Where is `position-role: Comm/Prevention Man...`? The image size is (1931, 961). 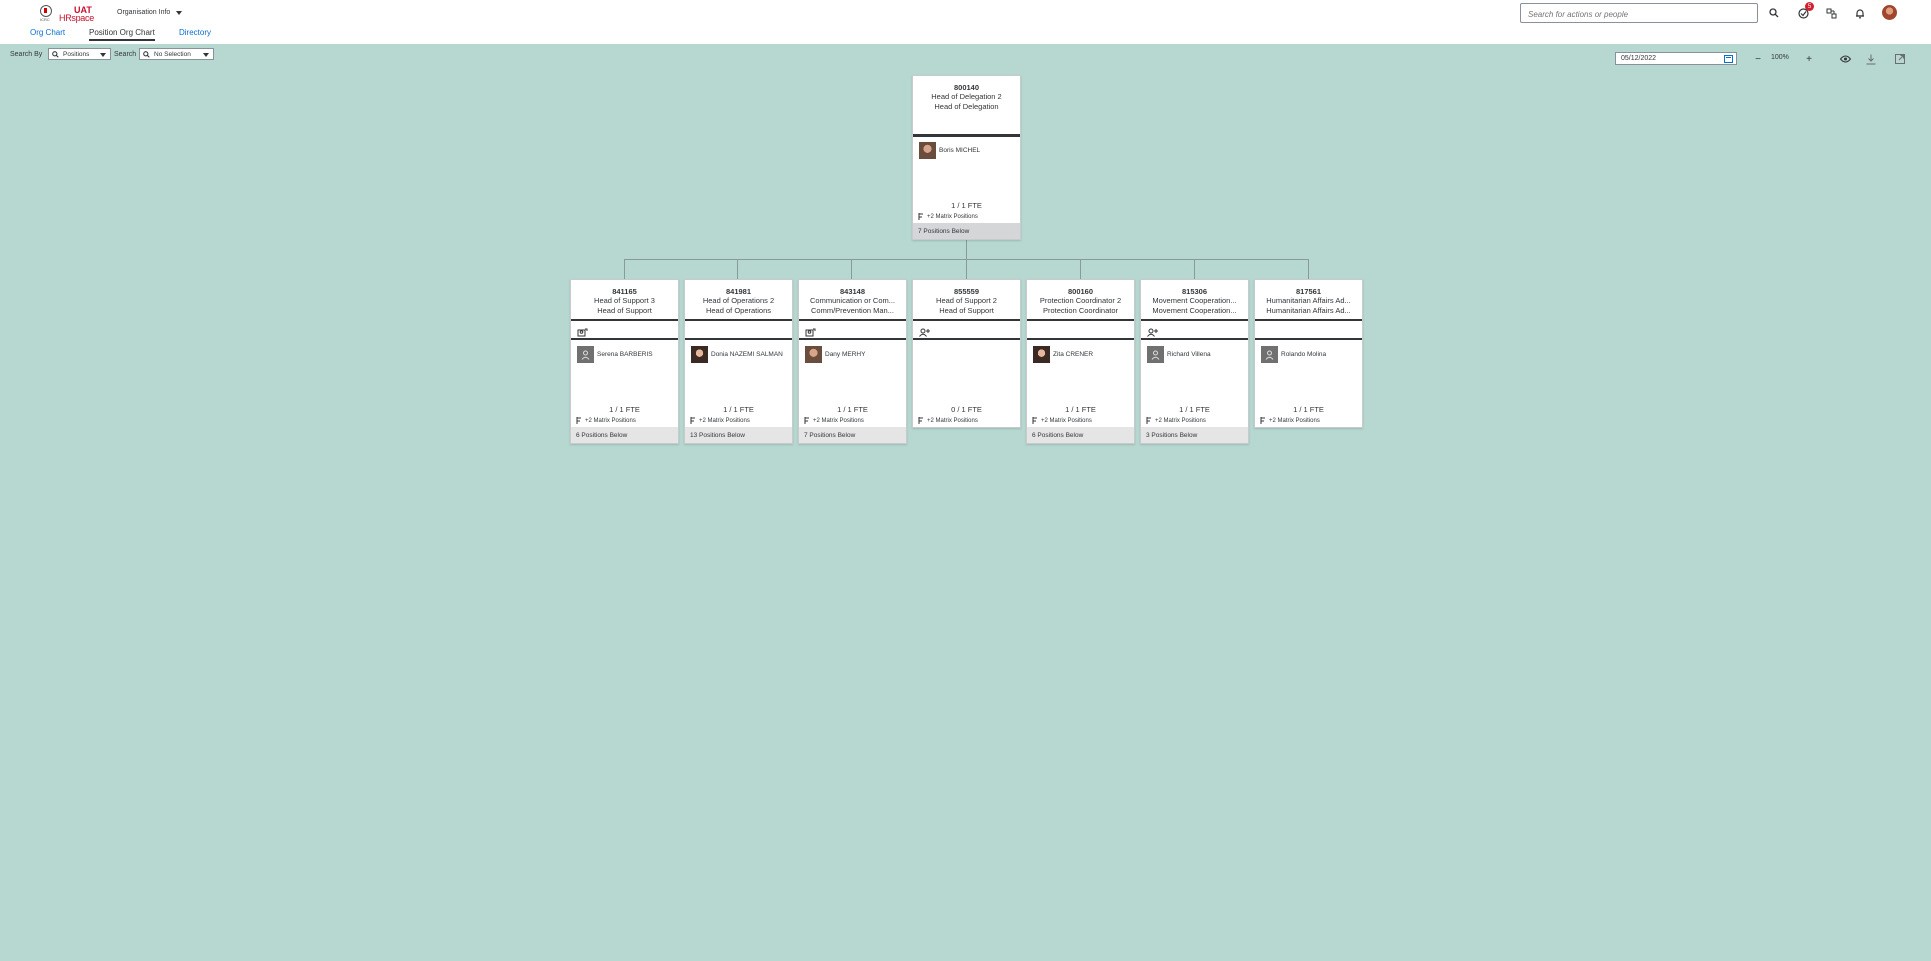 position-role: Comm/Prevention Man... is located at coordinates (852, 310).